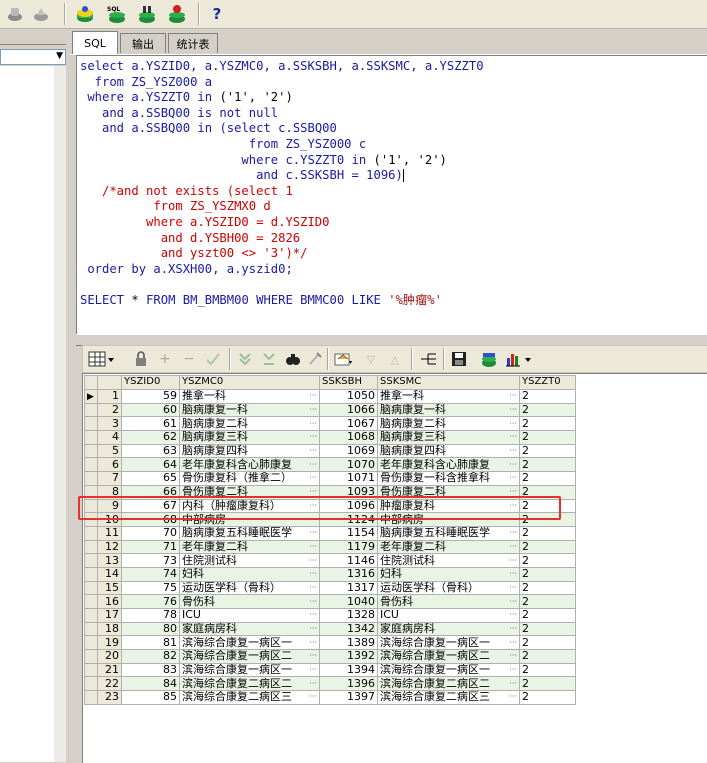 Image resolution: width=707 pixels, height=763 pixels. Describe the element at coordinates (330, 684) in the screenshot. I see `table-row: 22 84 ··· 滨海综合康复二病区二 1396 ··· 滨海综合康复二病区二 2` at that location.